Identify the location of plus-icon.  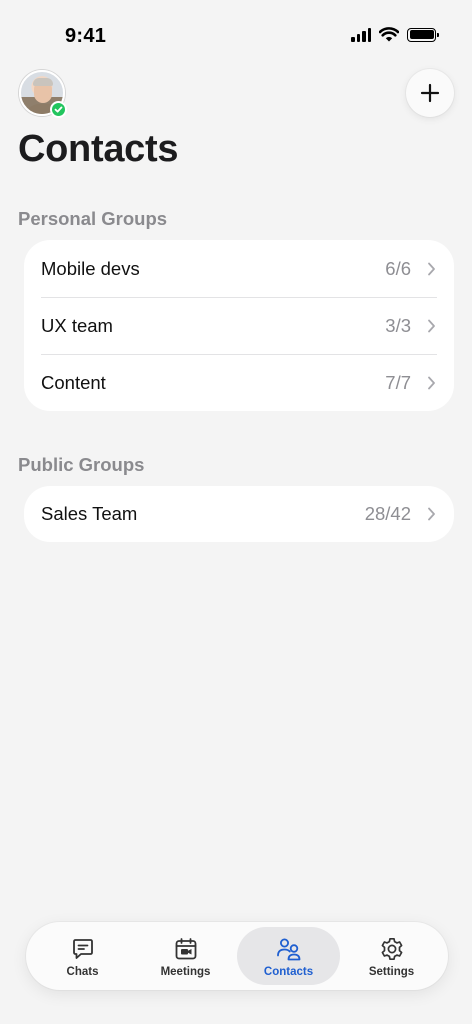
(430, 93).